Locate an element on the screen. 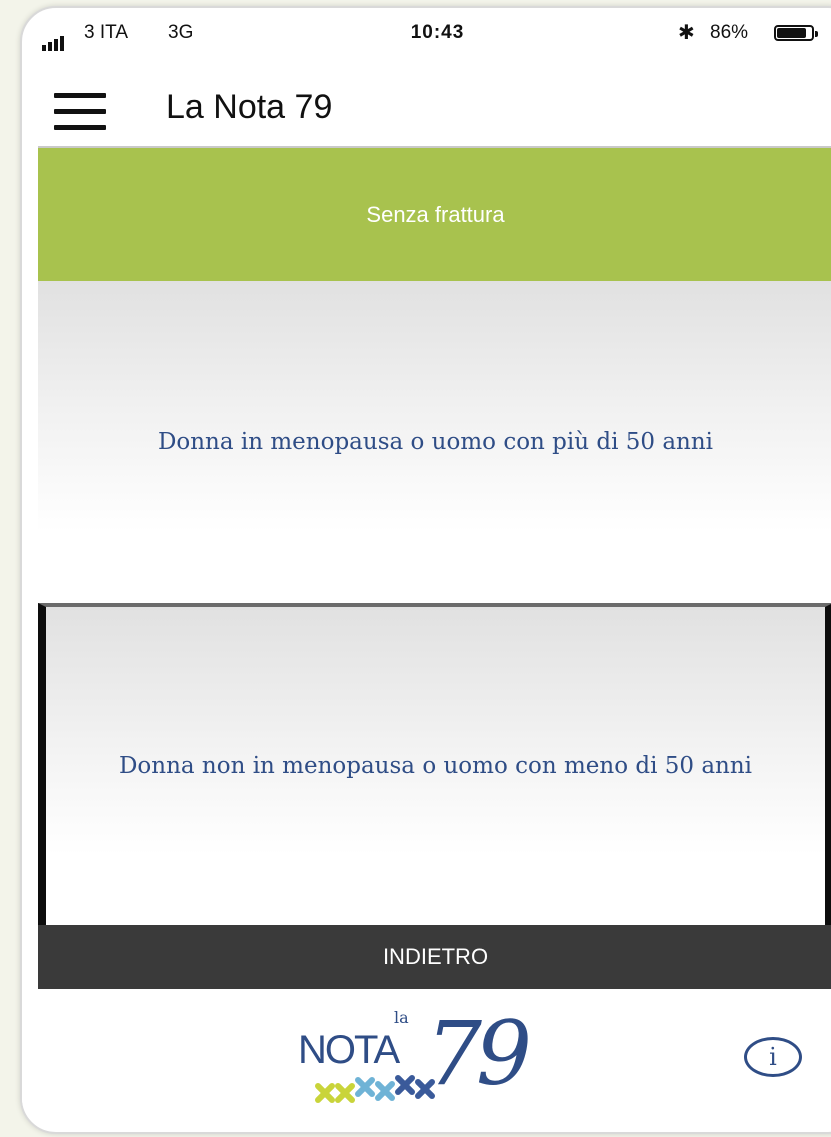  battery-icon is located at coordinates (796, 33).